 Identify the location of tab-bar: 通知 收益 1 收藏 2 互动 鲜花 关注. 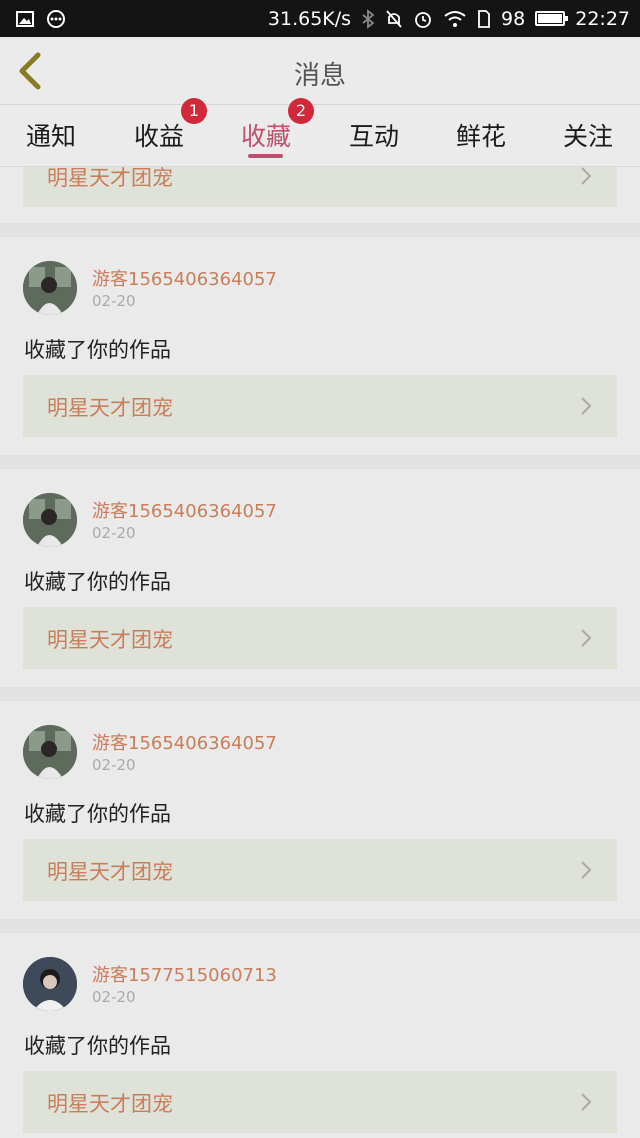
(320, 132).